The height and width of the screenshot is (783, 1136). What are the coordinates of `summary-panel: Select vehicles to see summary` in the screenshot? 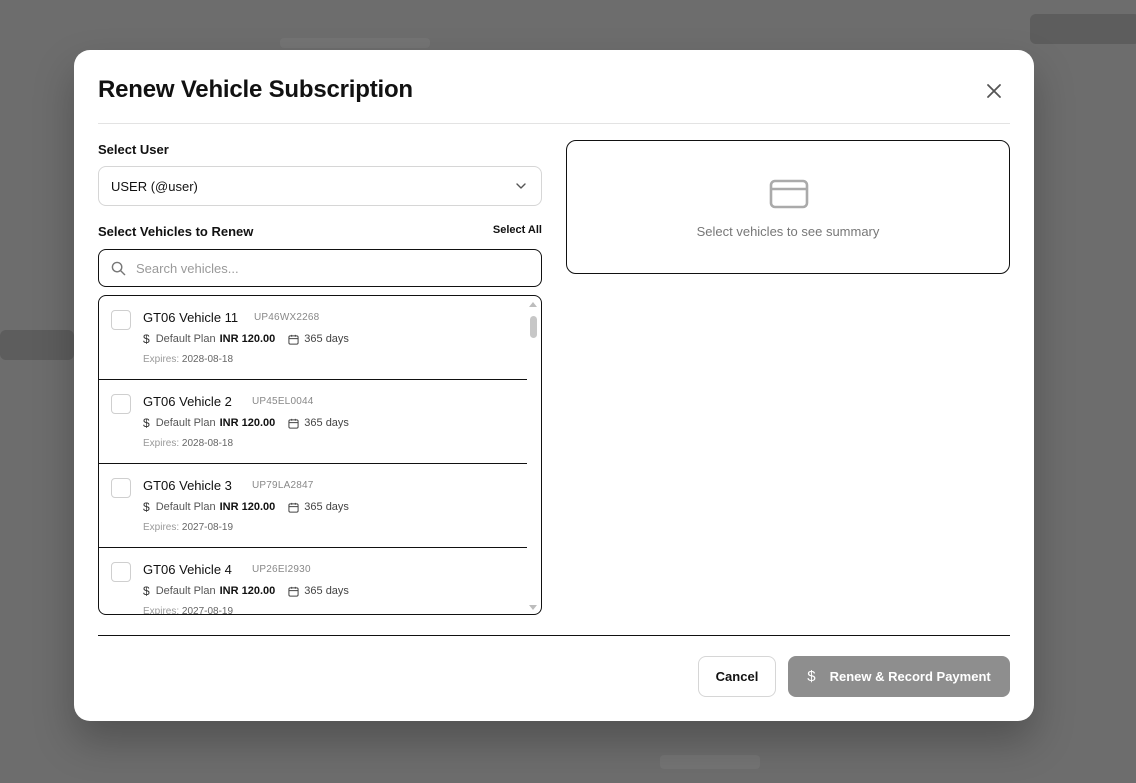 It's located at (788, 207).